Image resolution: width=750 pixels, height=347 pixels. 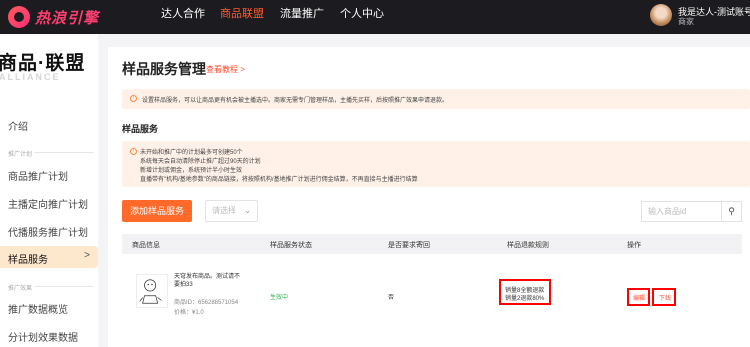 I want to click on search-icon: ⚲, so click(x=731, y=211).